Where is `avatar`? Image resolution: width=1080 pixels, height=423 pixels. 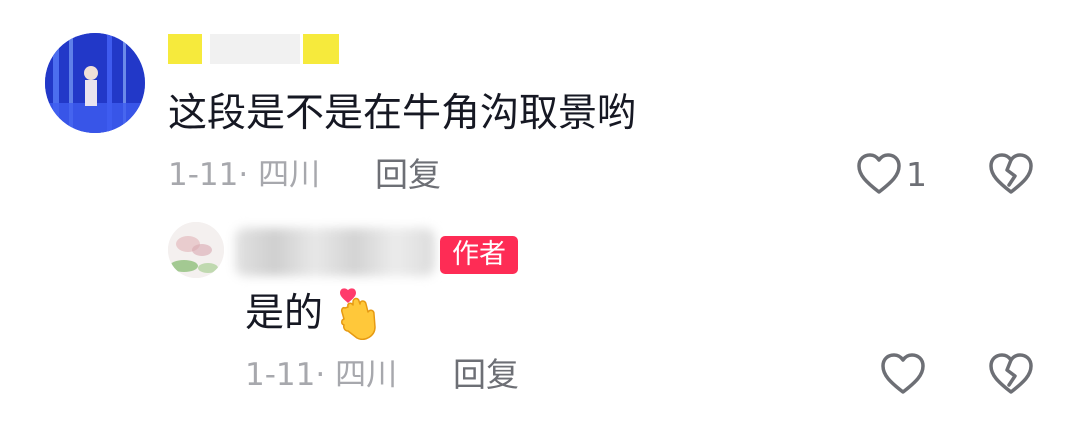
avatar is located at coordinates (95, 83).